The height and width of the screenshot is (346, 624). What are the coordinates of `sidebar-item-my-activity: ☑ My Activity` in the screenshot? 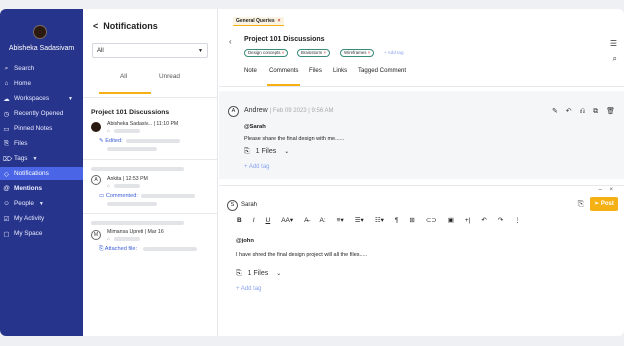 It's located at (41, 218).